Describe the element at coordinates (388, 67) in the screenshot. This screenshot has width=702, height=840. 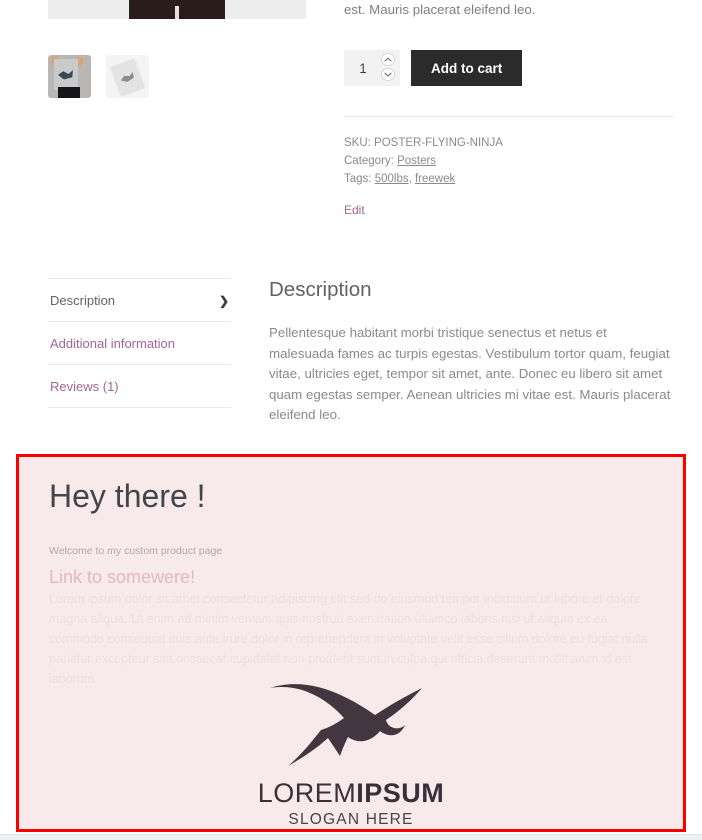
I see `quantity-arrows` at that location.